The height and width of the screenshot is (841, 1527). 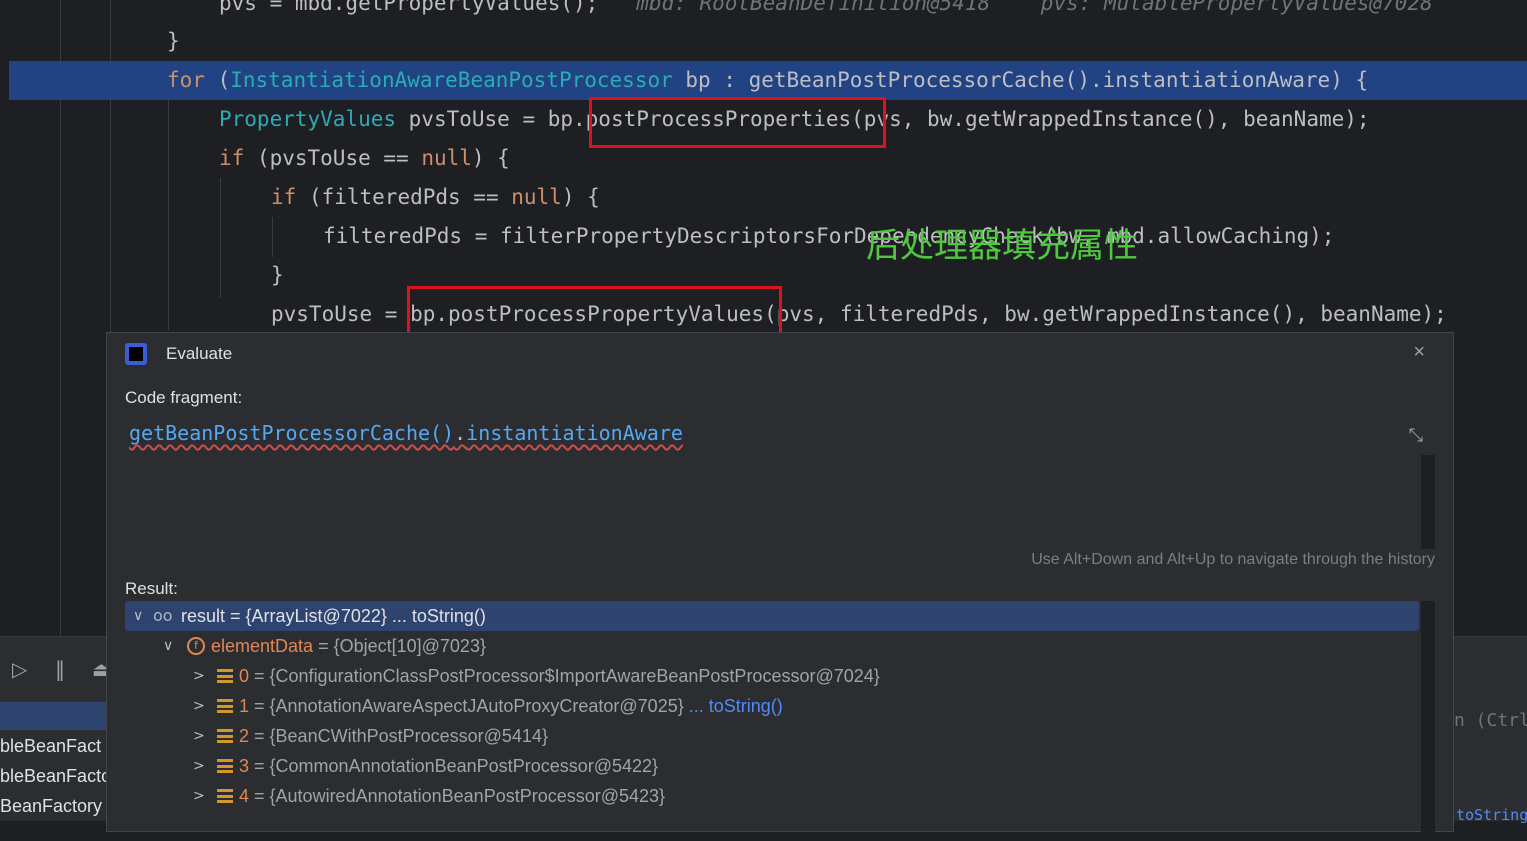 What do you see at coordinates (1490, 720) in the screenshot?
I see `shortcut-hint: n (Ctrl` at bounding box center [1490, 720].